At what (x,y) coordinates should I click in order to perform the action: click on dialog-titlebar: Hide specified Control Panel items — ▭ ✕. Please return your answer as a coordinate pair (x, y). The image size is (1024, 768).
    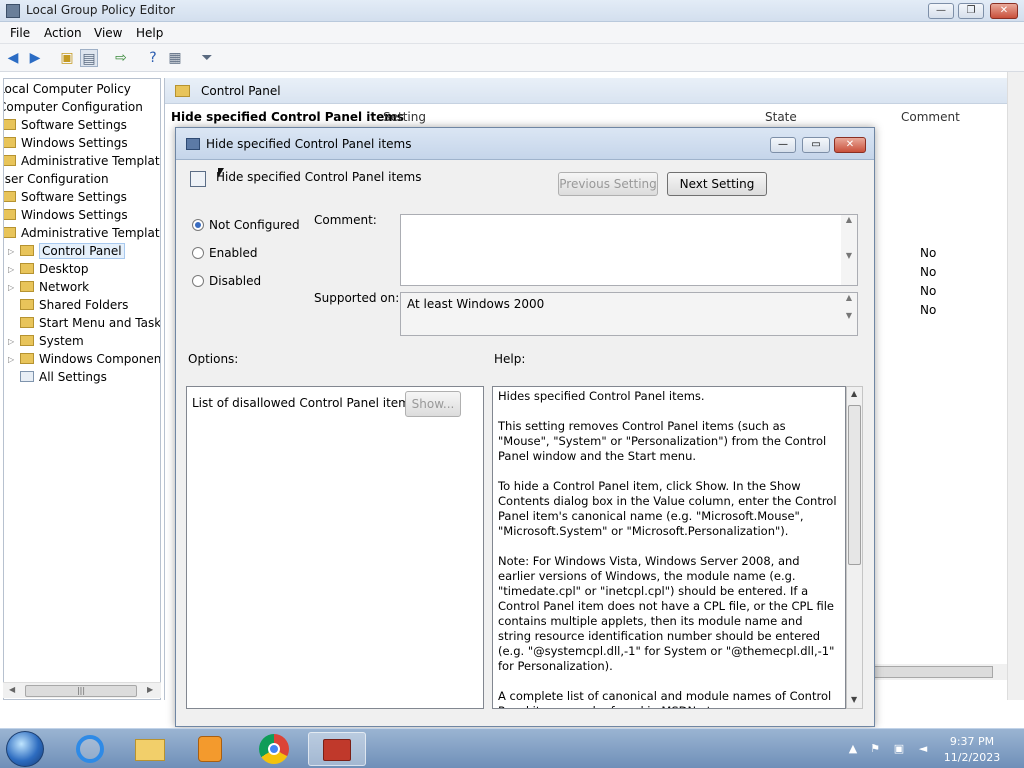
    Looking at the image, I should click on (525, 144).